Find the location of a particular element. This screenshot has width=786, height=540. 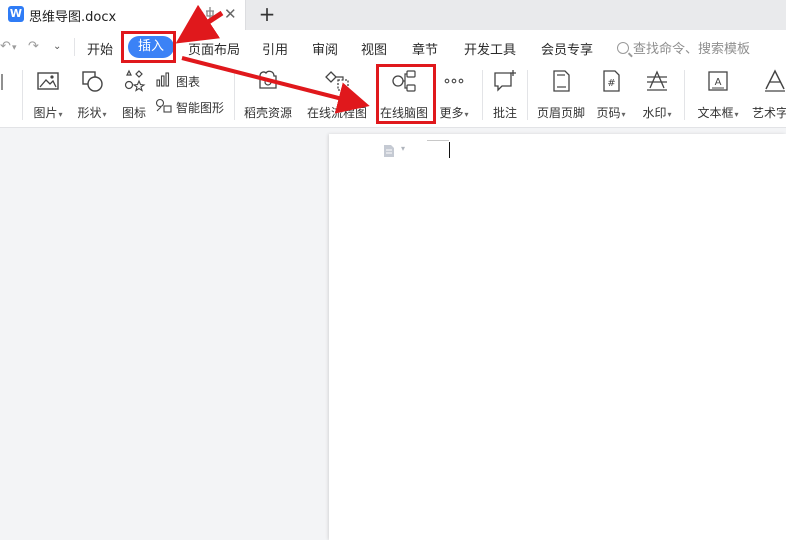

arrow-to-insert-tab is located at coordinates (199, 24).